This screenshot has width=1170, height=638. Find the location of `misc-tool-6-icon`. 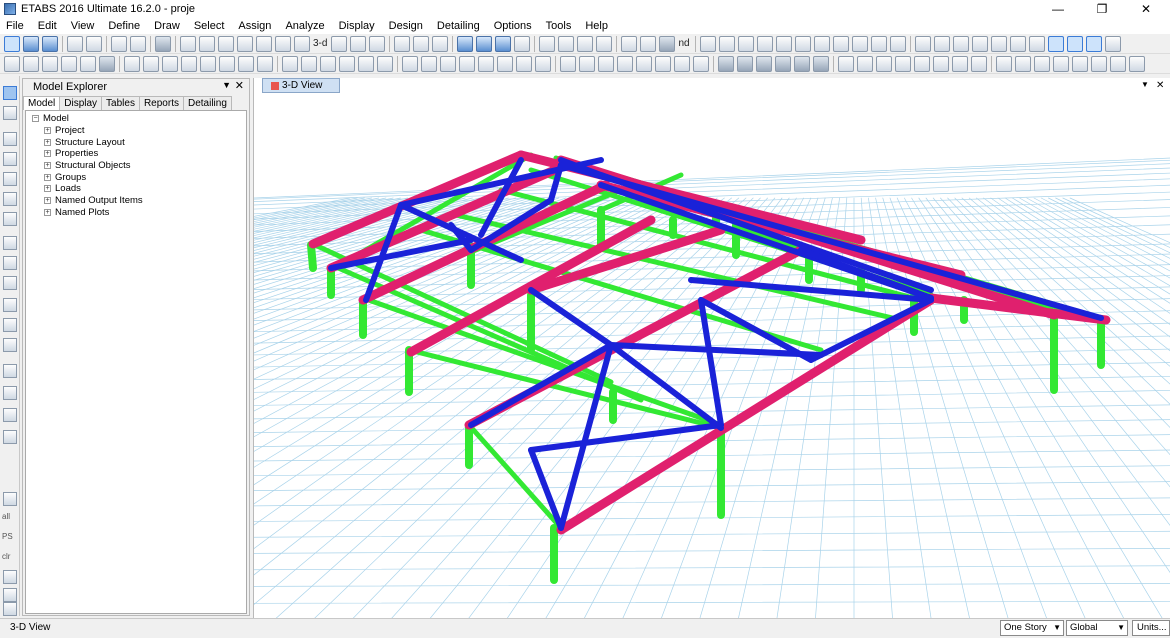

misc-tool-6-icon is located at coordinates (1099, 63).